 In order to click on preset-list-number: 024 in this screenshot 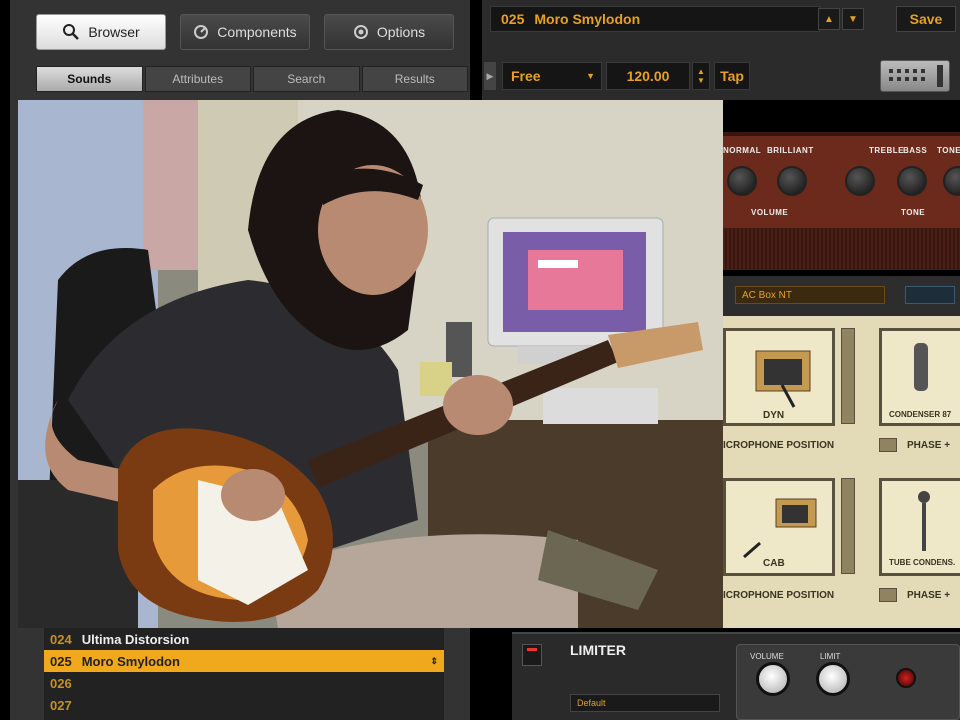, I will do `click(61, 639)`.